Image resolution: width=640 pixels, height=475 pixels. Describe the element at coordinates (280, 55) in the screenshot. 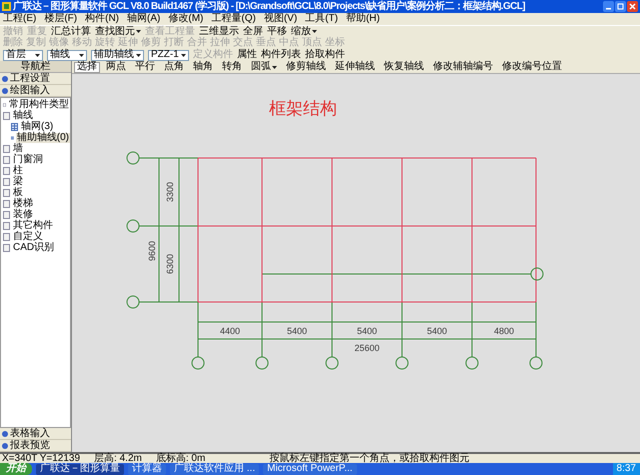

I see `toolbar-button: 构件列表` at that location.